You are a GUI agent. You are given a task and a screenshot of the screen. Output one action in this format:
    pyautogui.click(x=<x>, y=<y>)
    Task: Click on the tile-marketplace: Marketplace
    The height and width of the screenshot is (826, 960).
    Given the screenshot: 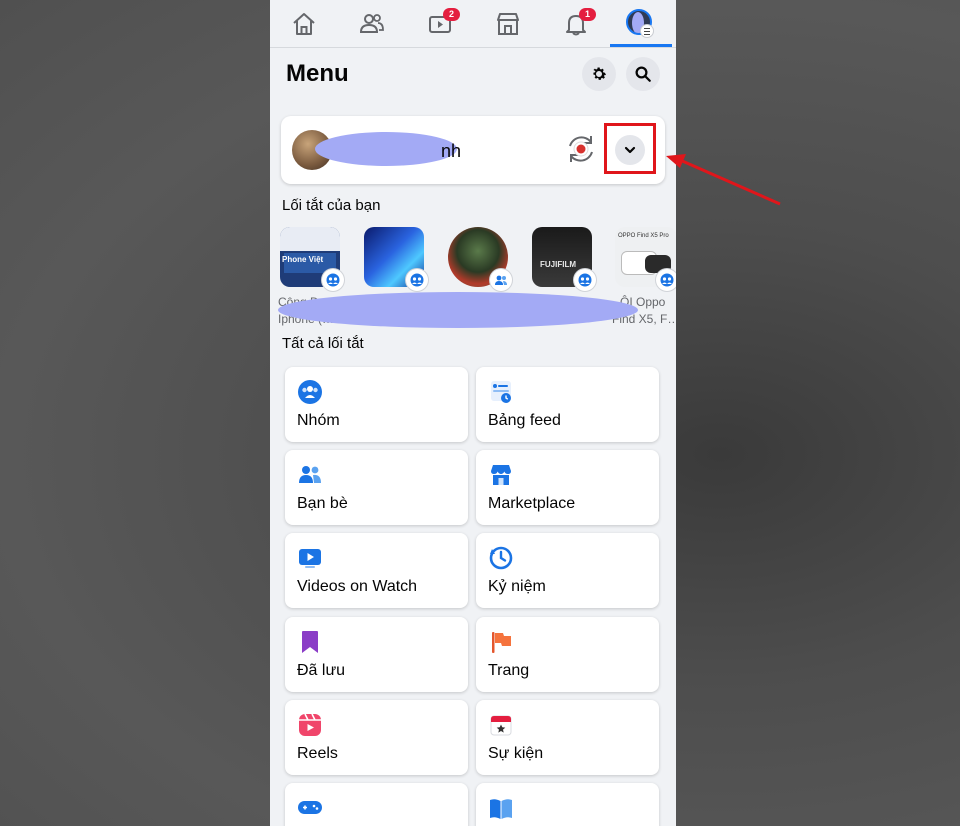 What is the action you would take?
    pyautogui.click(x=567, y=487)
    